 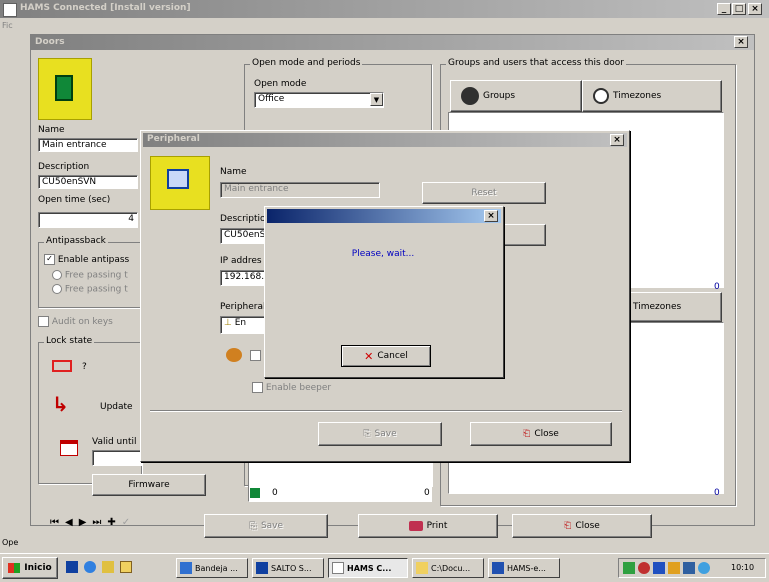 What do you see at coordinates (241, 261) in the screenshot?
I see `ip-label: IP addres` at bounding box center [241, 261].